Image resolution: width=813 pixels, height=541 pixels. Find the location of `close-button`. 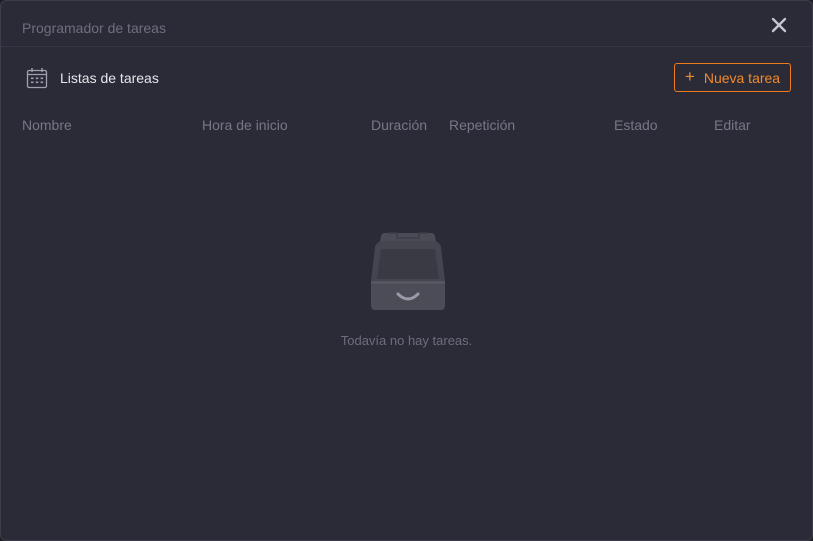

close-button is located at coordinates (779, 25).